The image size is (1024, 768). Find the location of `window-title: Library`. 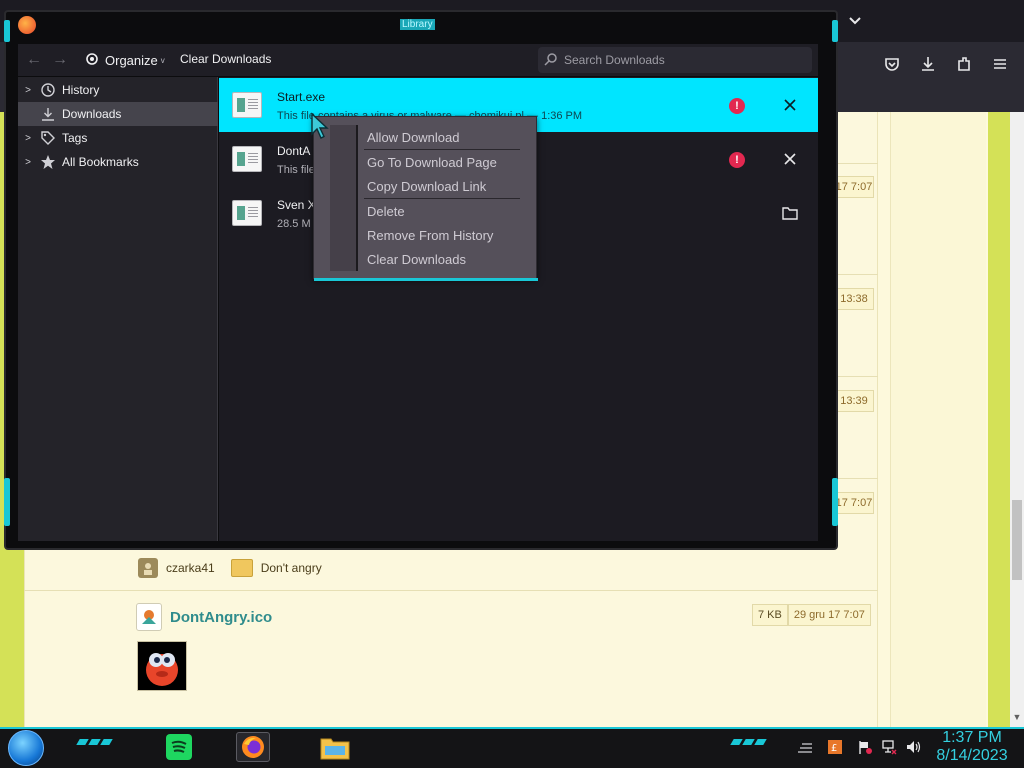

window-title: Library is located at coordinates (417, 24).